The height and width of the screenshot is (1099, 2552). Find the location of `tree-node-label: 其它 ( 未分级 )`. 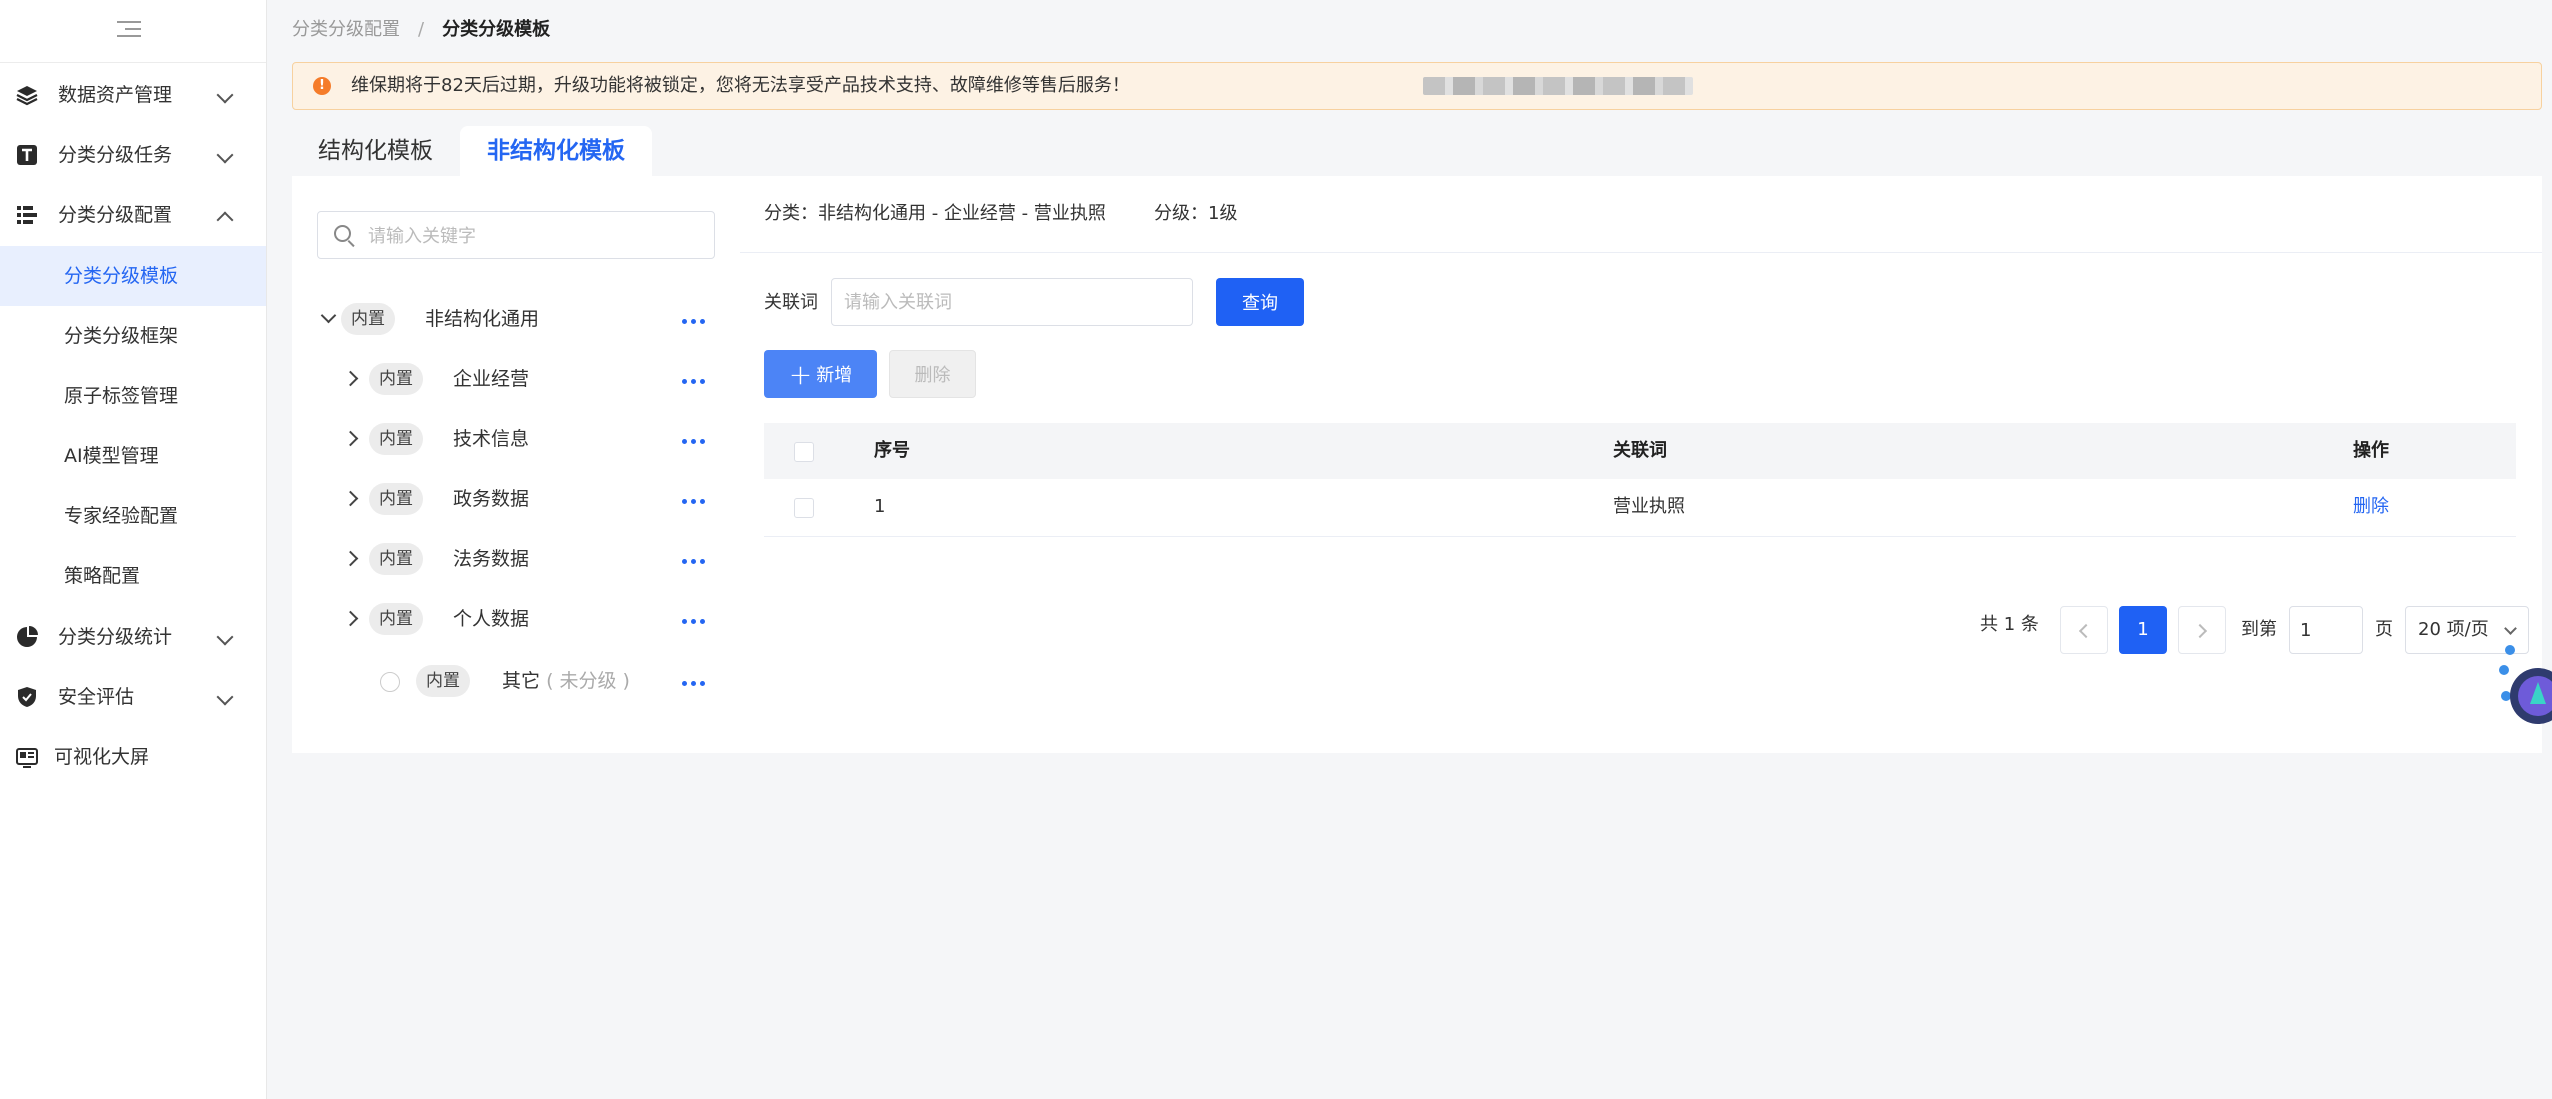

tree-node-label: 其它 ( 未分级 ) is located at coordinates (566, 681).